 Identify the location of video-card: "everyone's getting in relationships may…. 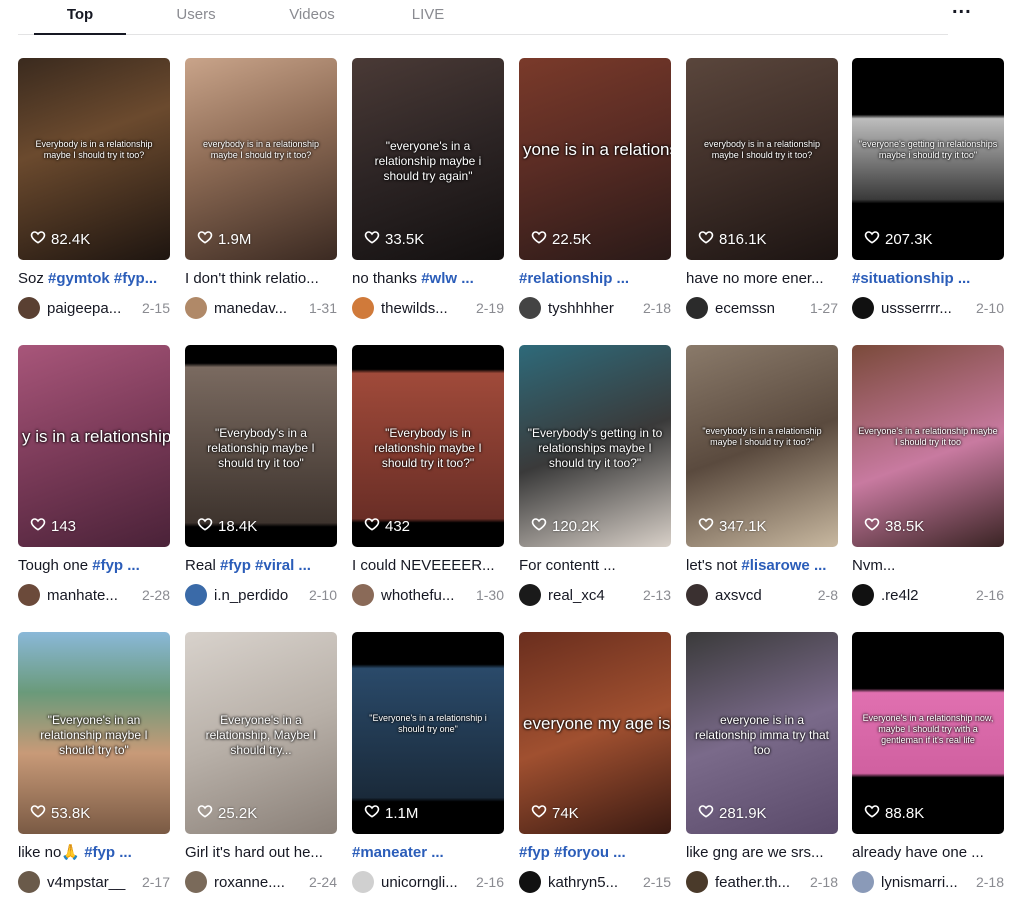
(928, 189).